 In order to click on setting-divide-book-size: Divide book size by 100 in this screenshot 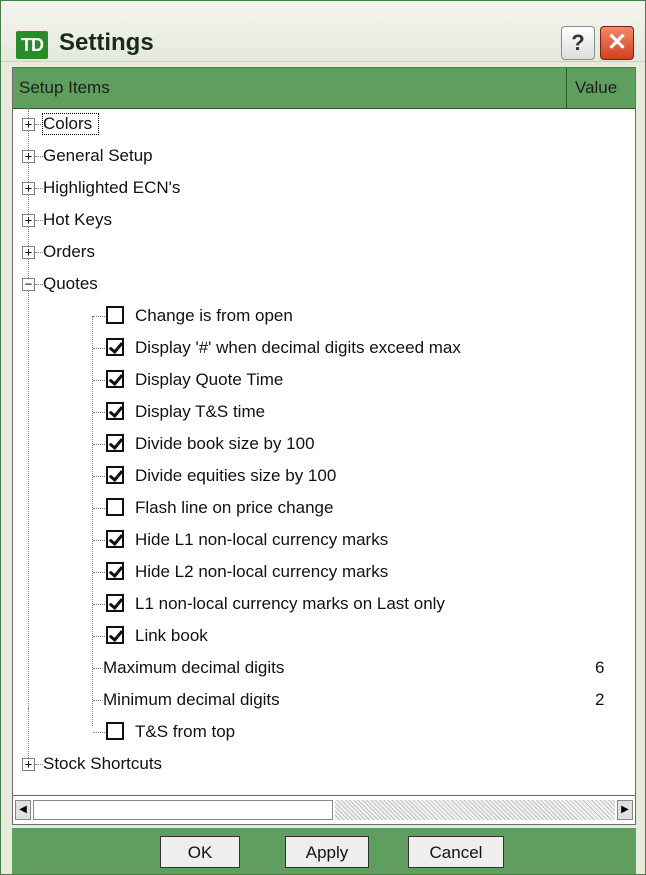, I will do `click(324, 444)`.